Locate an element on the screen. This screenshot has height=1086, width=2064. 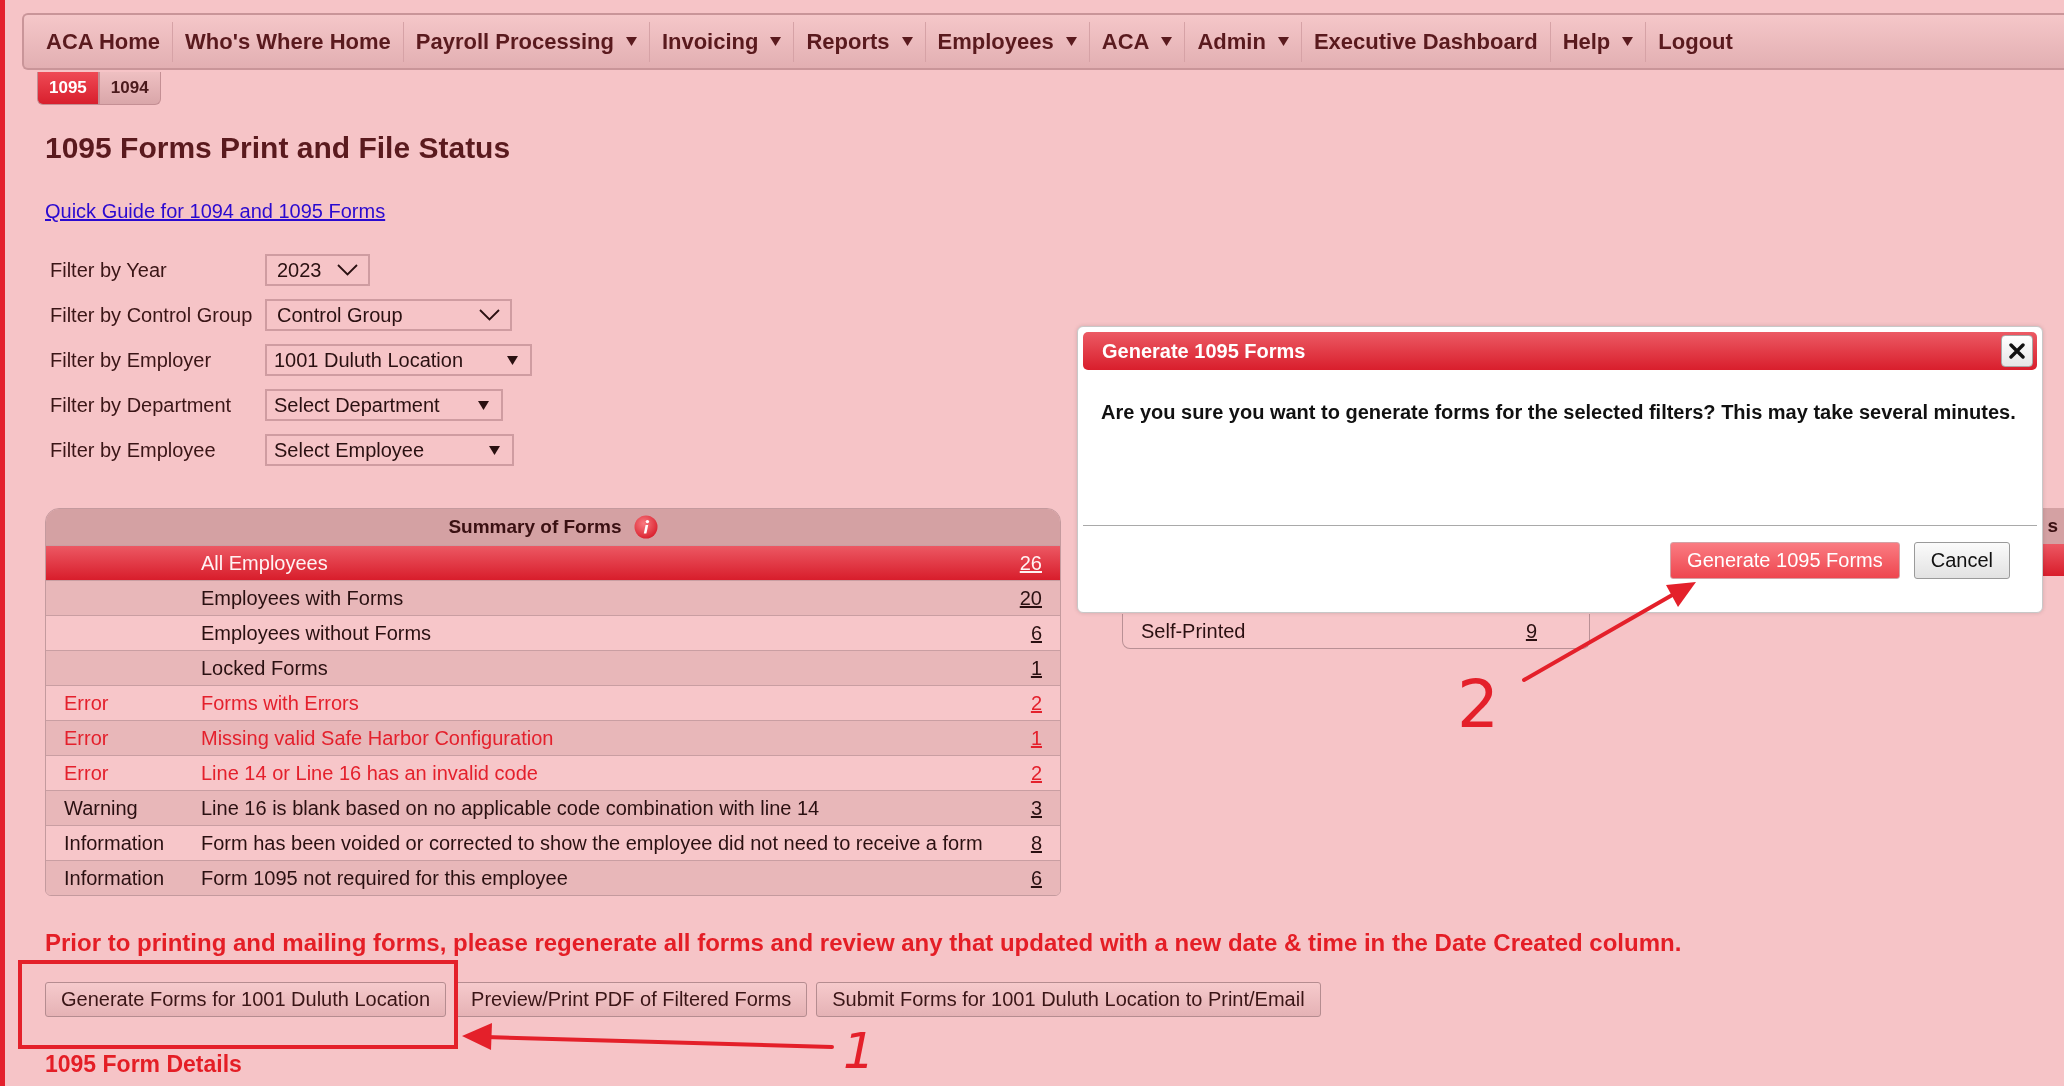
menu-item: Invoicing is located at coordinates (721, 41).